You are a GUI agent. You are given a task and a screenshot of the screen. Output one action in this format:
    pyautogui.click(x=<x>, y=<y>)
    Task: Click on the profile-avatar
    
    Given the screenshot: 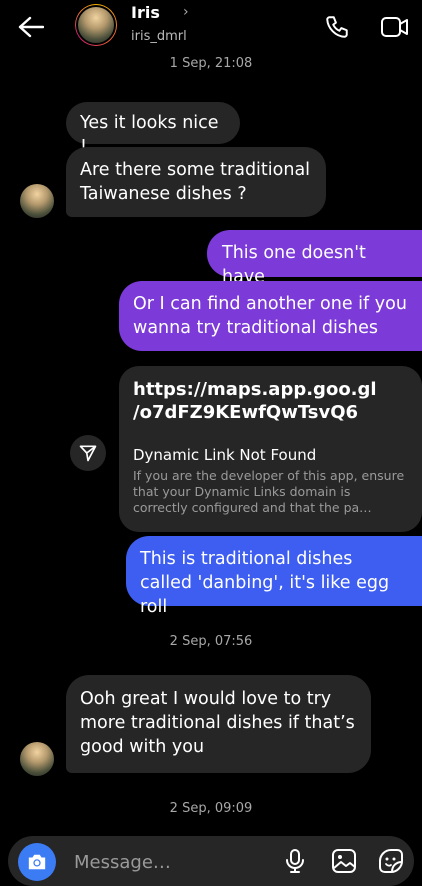 What is the action you would take?
    pyautogui.click(x=96, y=25)
    